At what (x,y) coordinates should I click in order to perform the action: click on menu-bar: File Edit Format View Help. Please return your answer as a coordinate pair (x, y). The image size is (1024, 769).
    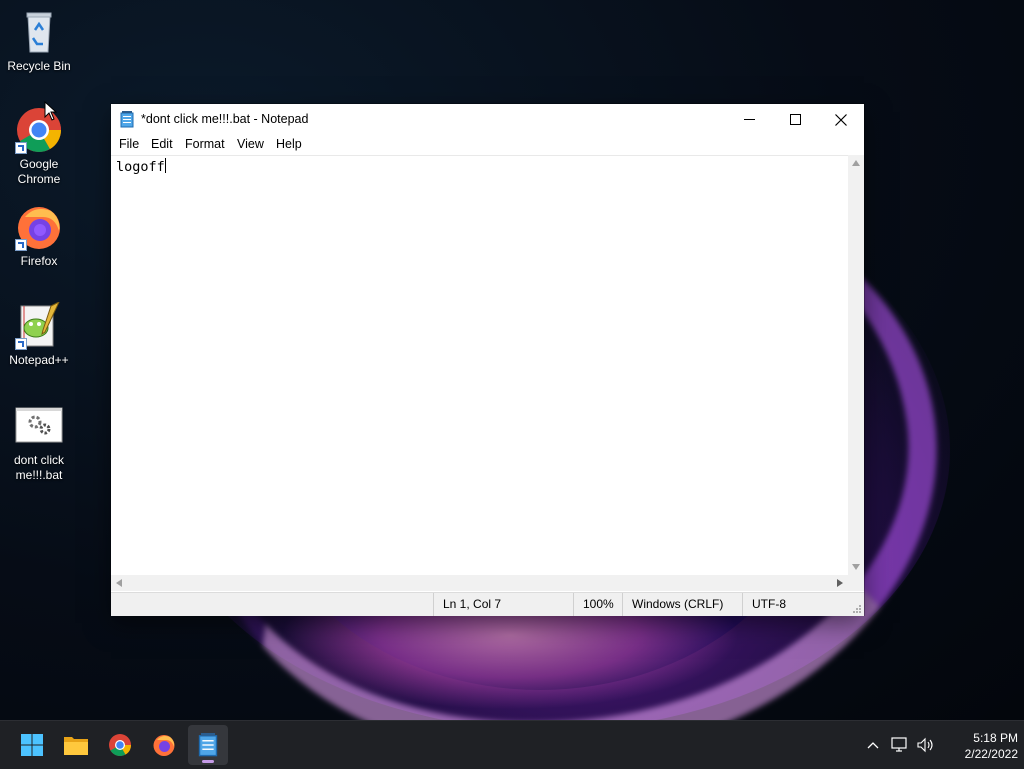
    Looking at the image, I should click on (487, 145).